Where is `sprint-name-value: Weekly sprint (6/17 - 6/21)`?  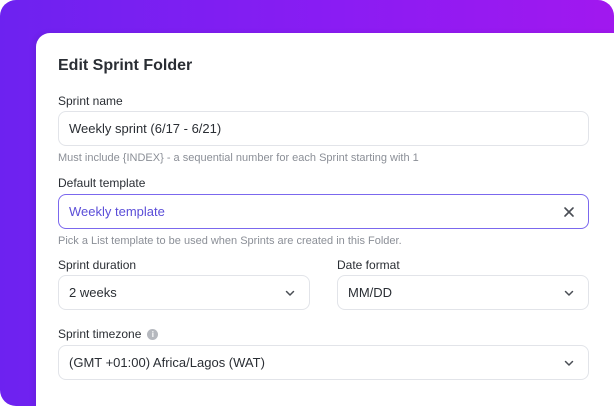
sprint-name-value: Weekly sprint (6/17 - 6/21) is located at coordinates (145, 128).